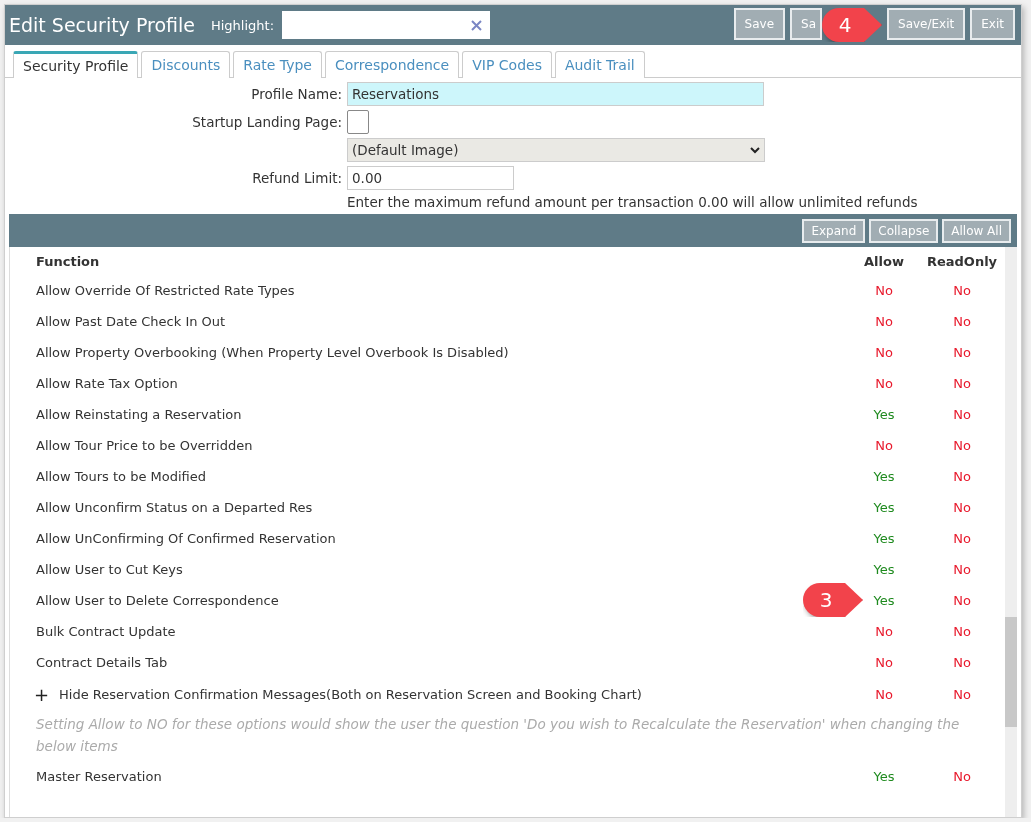  I want to click on function-name: Allow User to Cut Keys, so click(109, 569).